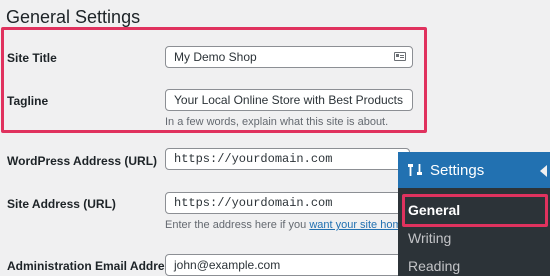 Image resolution: width=550 pixels, height=276 pixels. Describe the element at coordinates (429, 238) in the screenshot. I see `submenu-item-writing: Writing` at that location.